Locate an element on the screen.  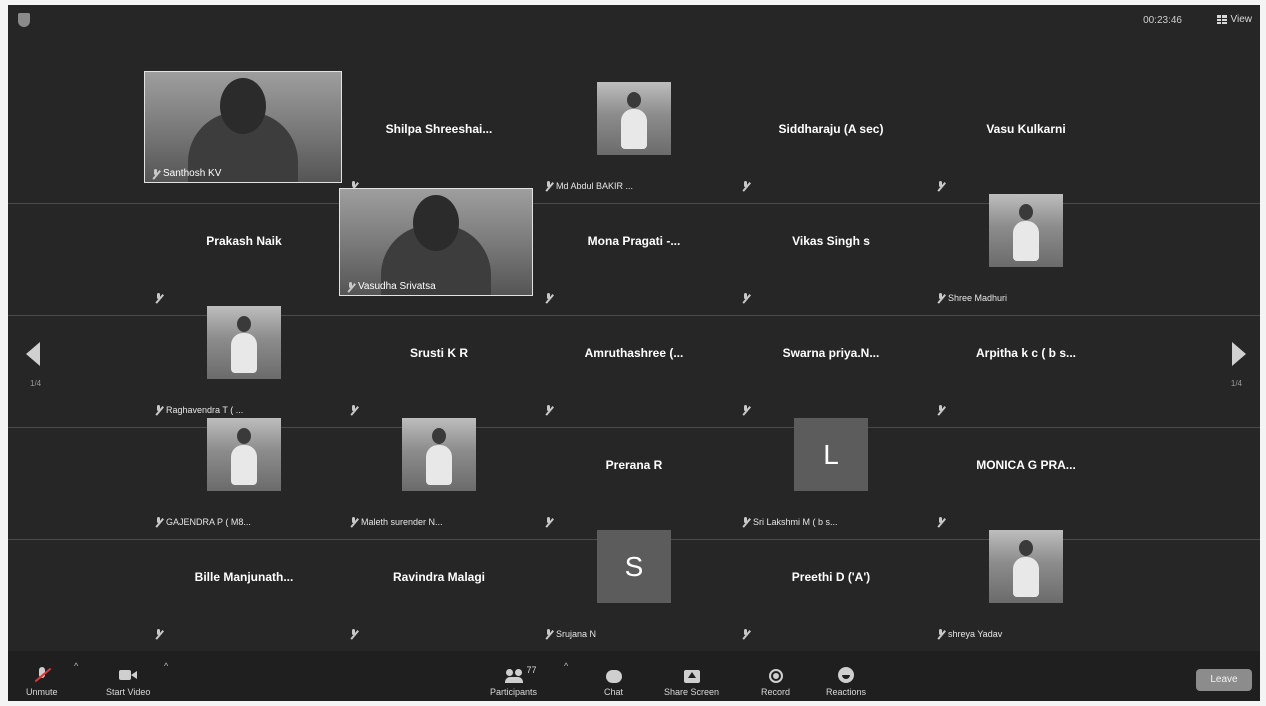
participant-tile: Prakash Naik is located at coordinates (244, 249).